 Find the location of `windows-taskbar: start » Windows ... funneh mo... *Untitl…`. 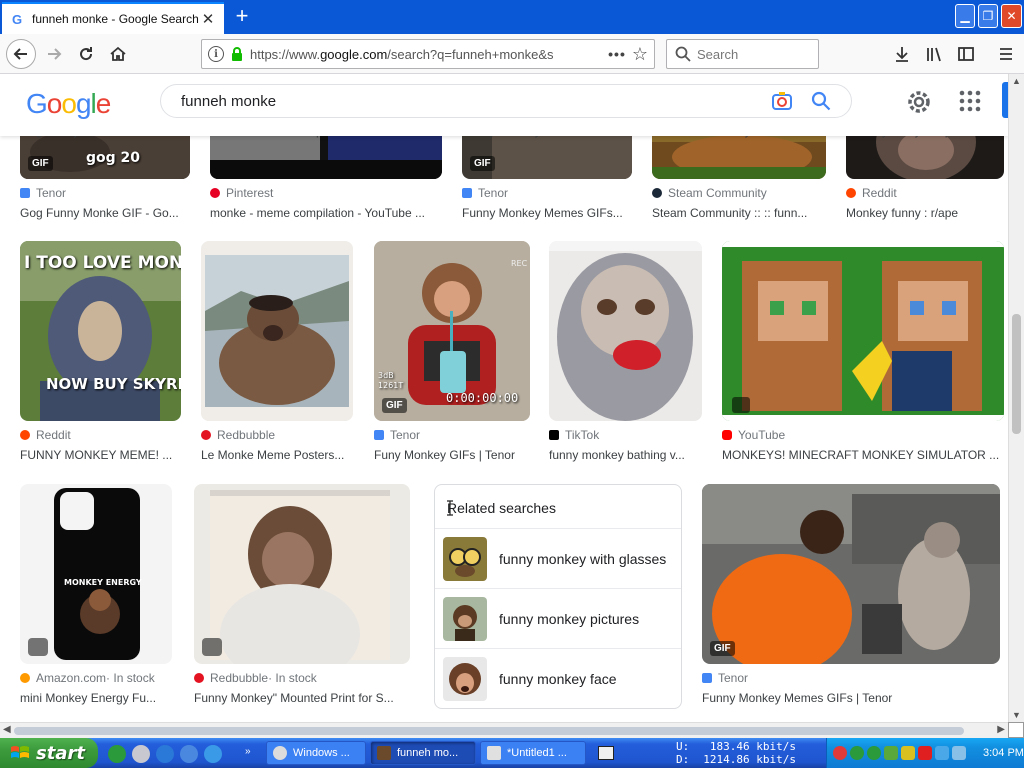

windows-taskbar: start » Windows ... funneh mo... *Untitl… is located at coordinates (512, 753).